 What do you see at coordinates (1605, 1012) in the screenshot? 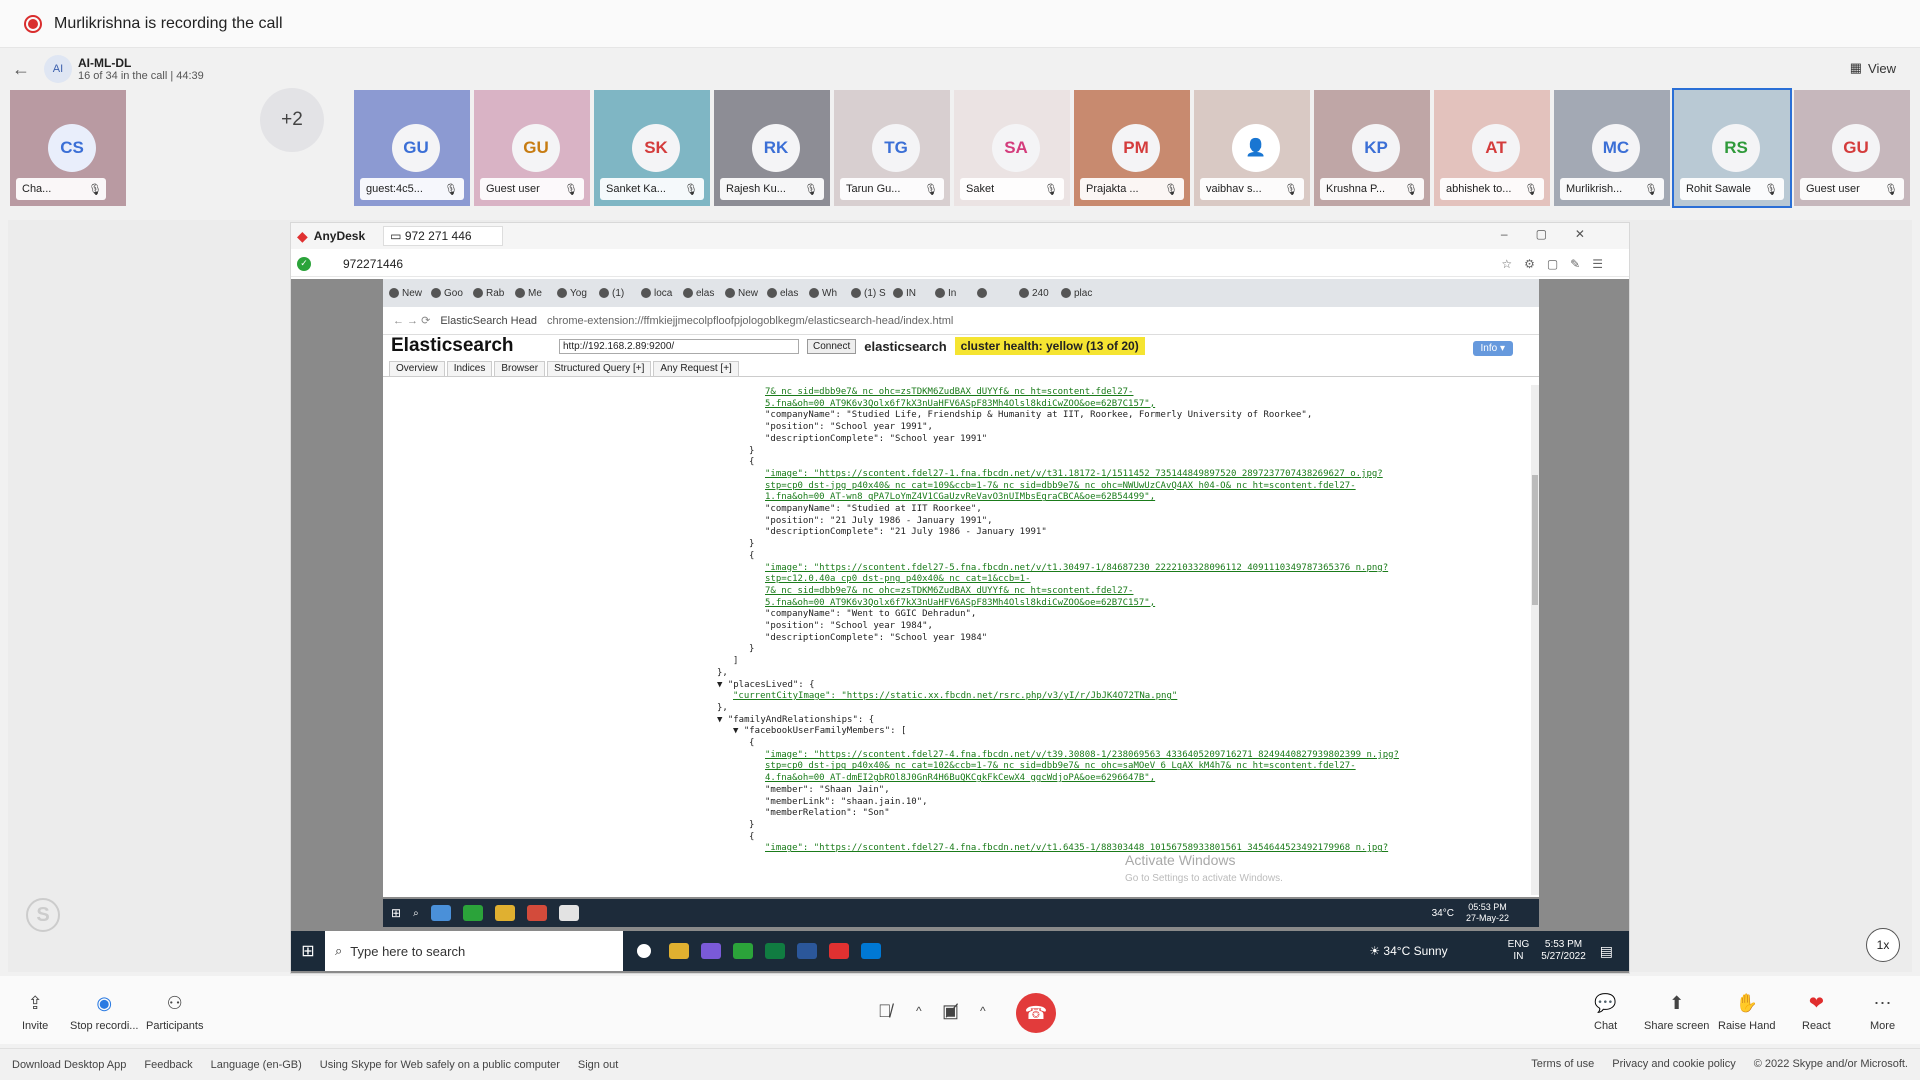
I see `chat-button: 💬 Chat` at bounding box center [1605, 1012].